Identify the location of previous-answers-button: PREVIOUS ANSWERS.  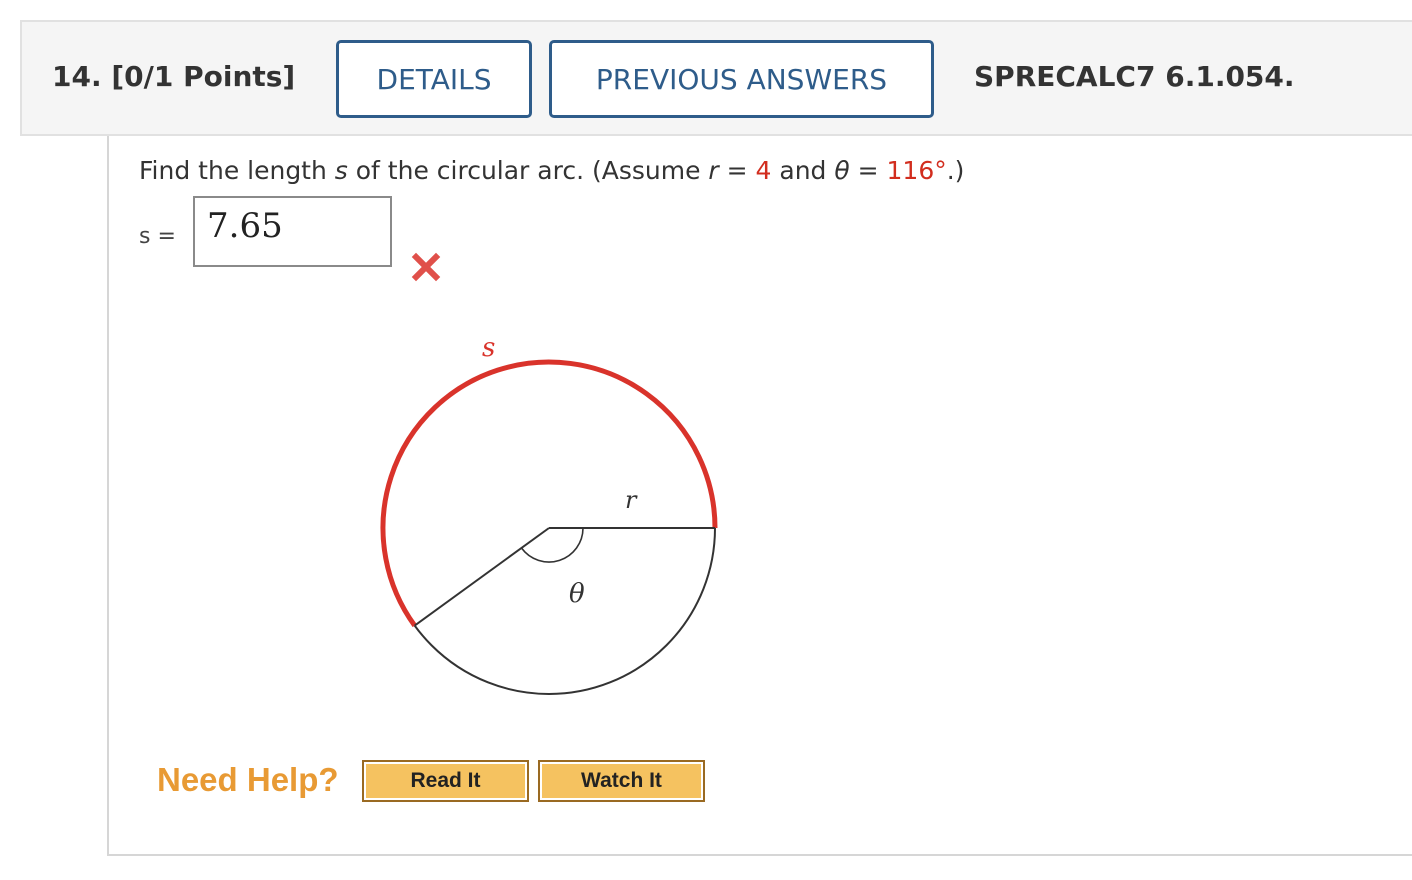
(741, 79).